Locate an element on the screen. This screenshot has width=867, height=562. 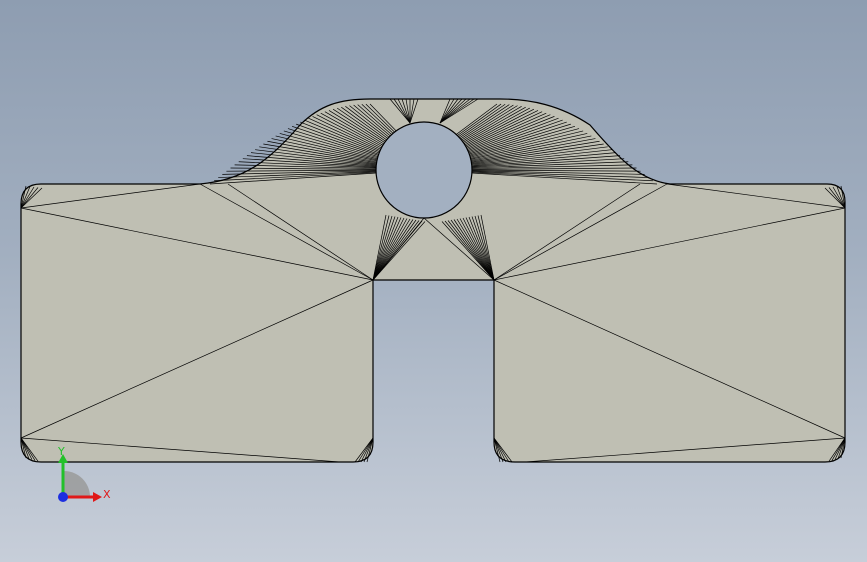
x-axis-arrowhead is located at coordinates (97, 497).